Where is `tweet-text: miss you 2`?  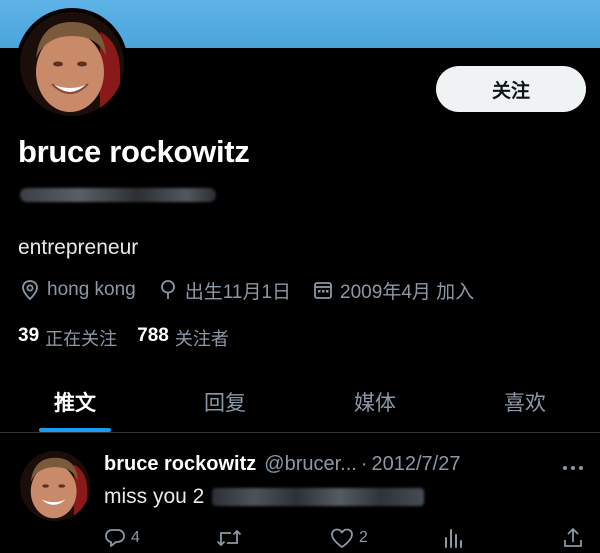
tweet-text: miss you 2 is located at coordinates (264, 497).